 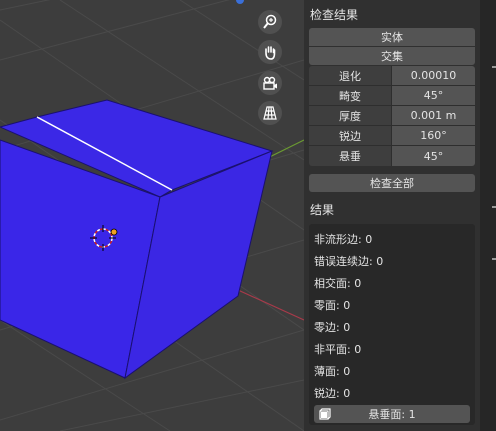 What do you see at coordinates (332, 305) in the screenshot?
I see `list-item: 零面: 0` at bounding box center [332, 305].